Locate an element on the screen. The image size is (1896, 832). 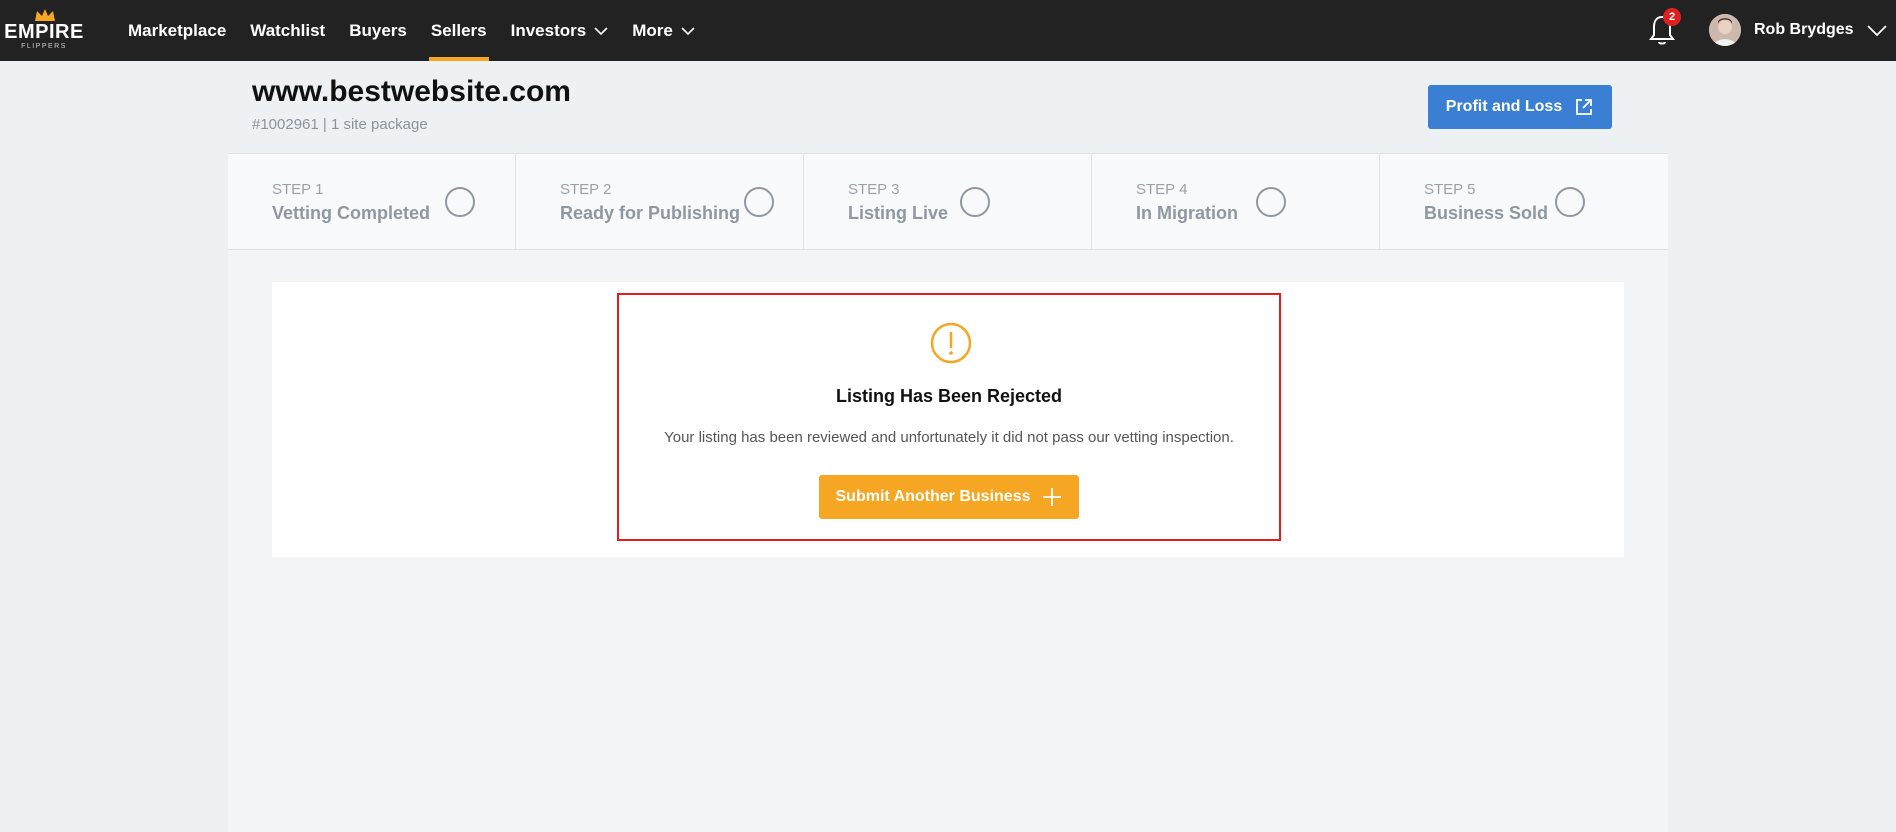
step-1: STEP 1 Vetting Completed is located at coordinates (372, 202).